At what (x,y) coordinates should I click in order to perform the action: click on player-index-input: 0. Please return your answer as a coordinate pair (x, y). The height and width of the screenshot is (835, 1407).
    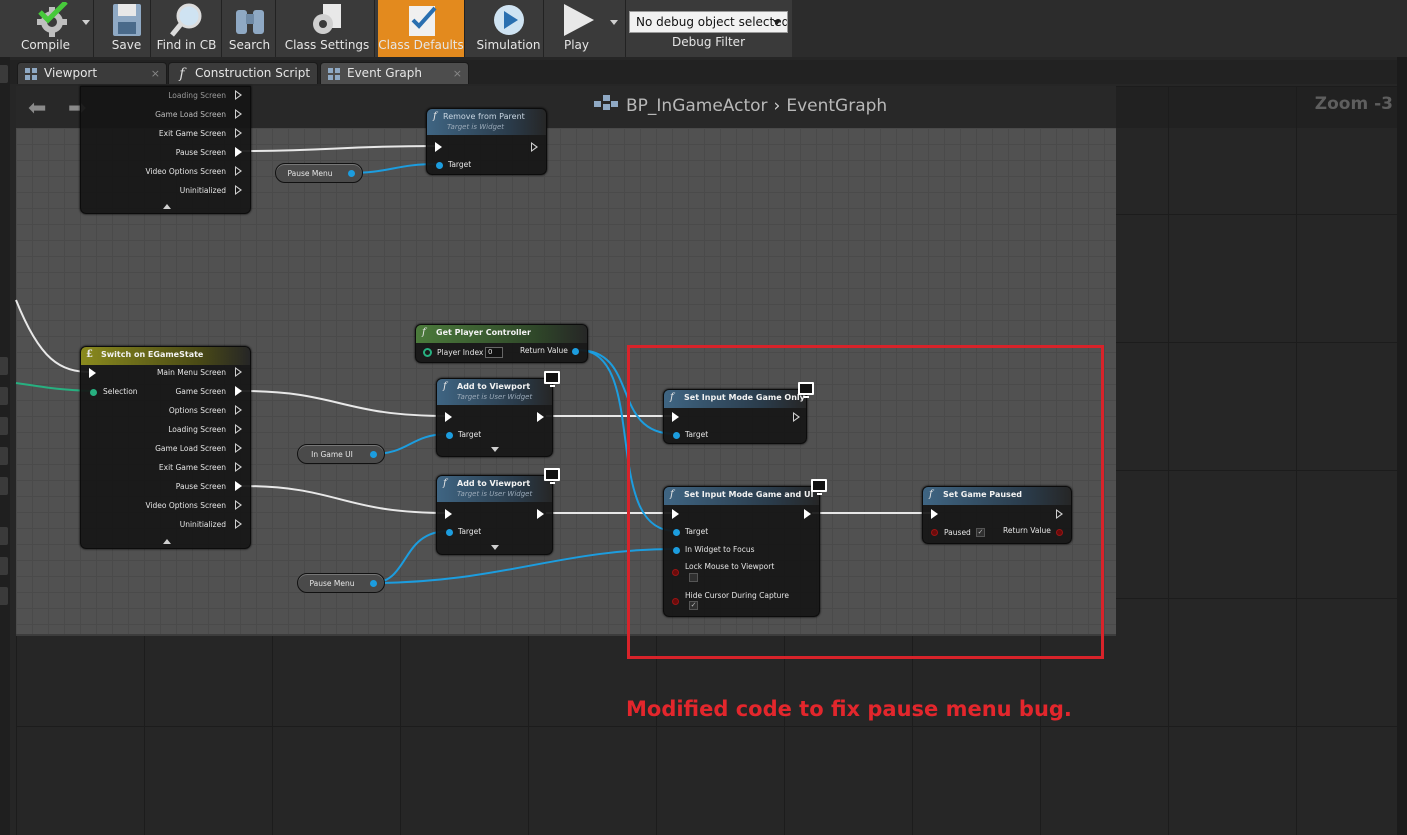
    Looking at the image, I should click on (494, 352).